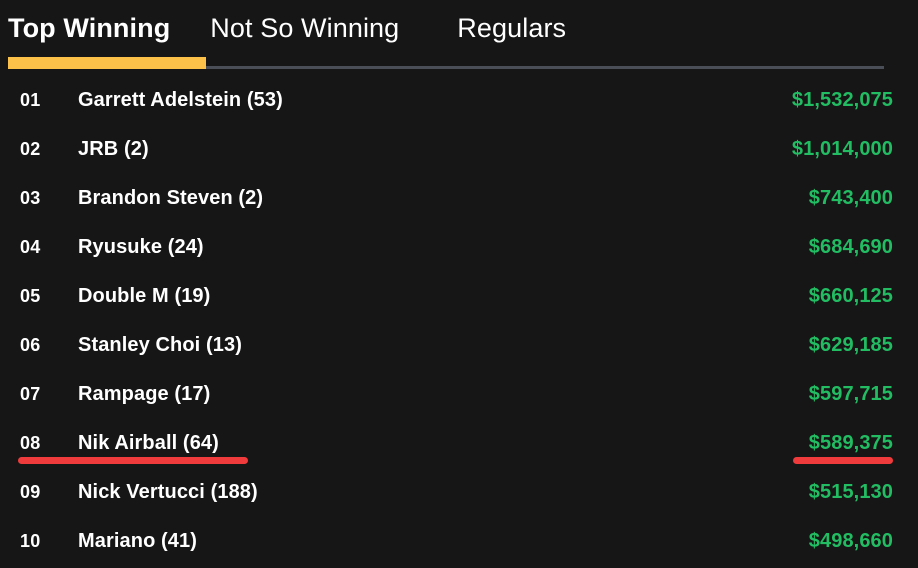  Describe the element at coordinates (511, 28) in the screenshot. I see `tab-regulars: Regulars` at that location.